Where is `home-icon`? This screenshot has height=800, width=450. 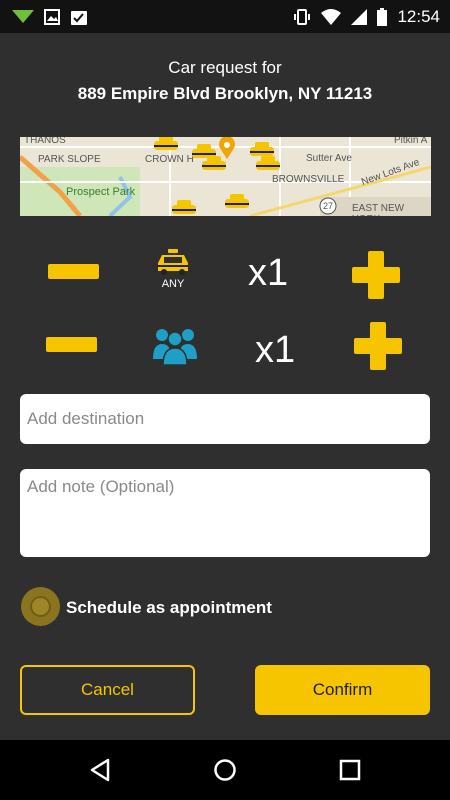
home-icon is located at coordinates (225, 770).